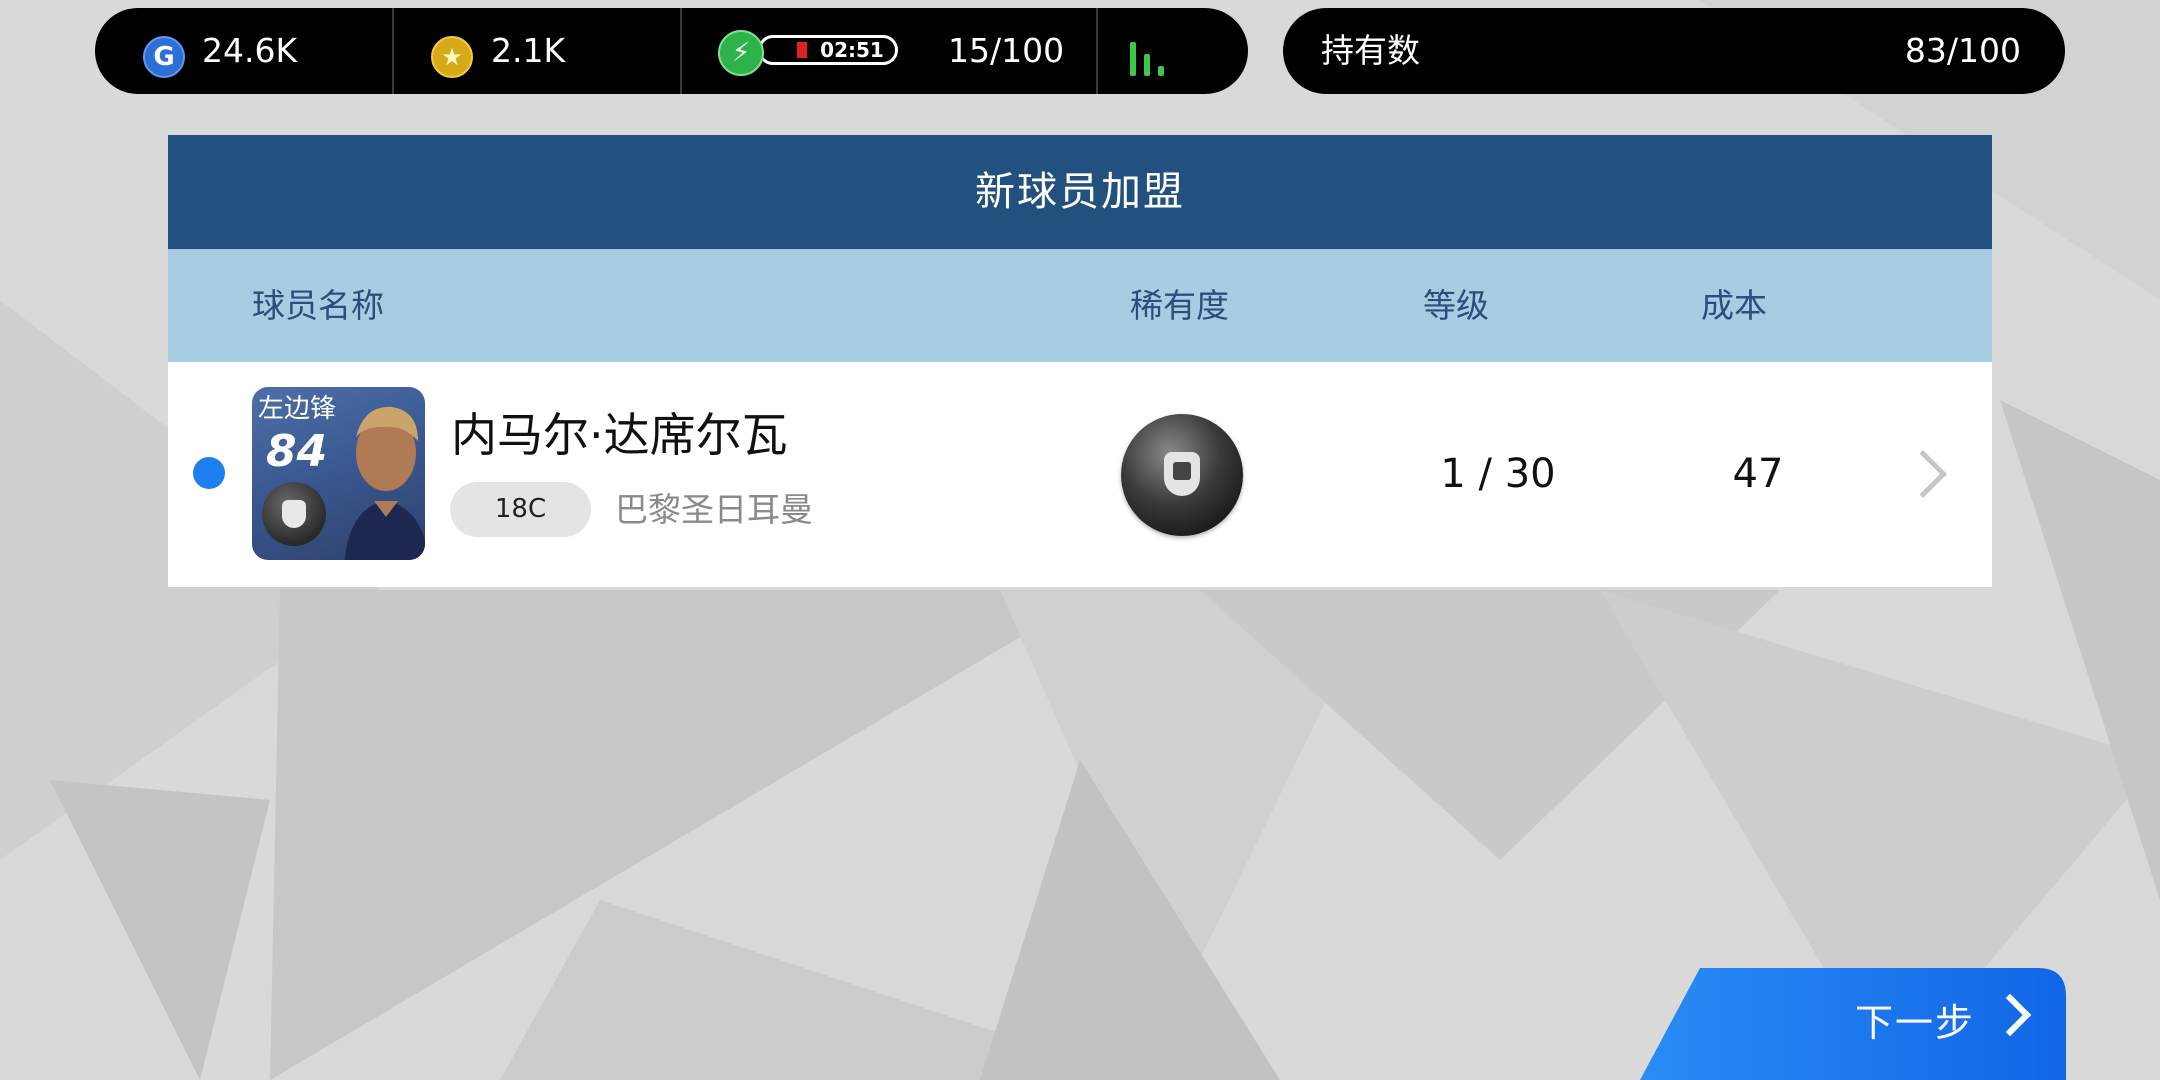 This screenshot has height=1080, width=2160. I want to click on player-rating: 84, so click(297, 451).